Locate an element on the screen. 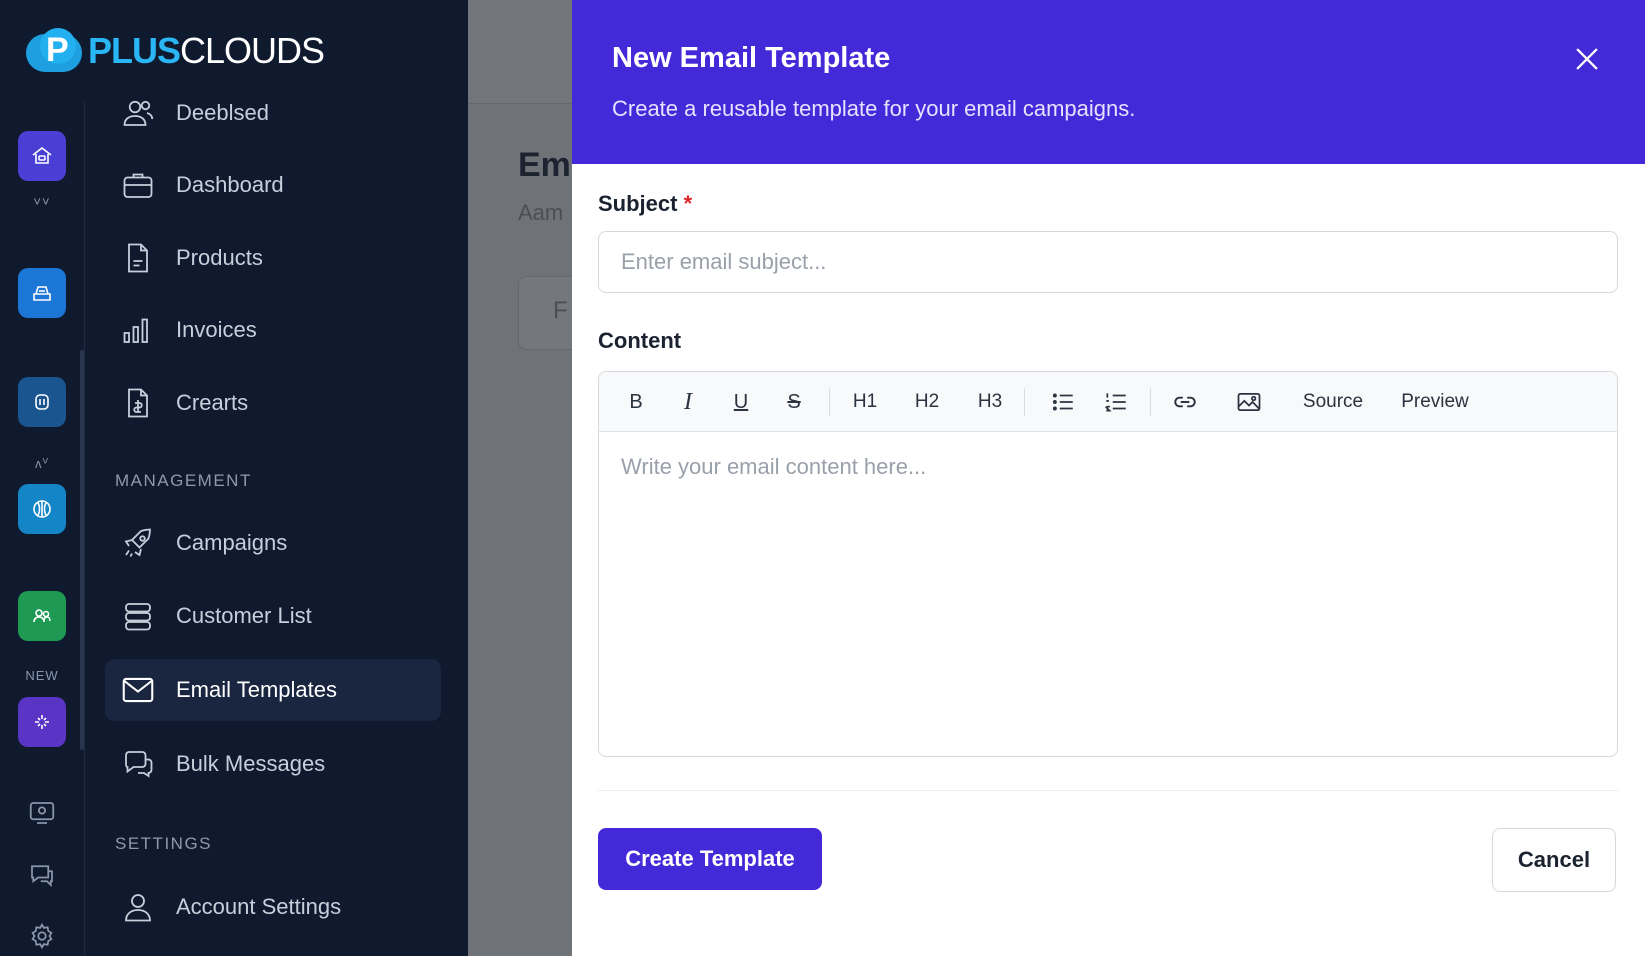 The height and width of the screenshot is (956, 1645). sidebar-item-dashboard: Dashboard is located at coordinates (273, 185).